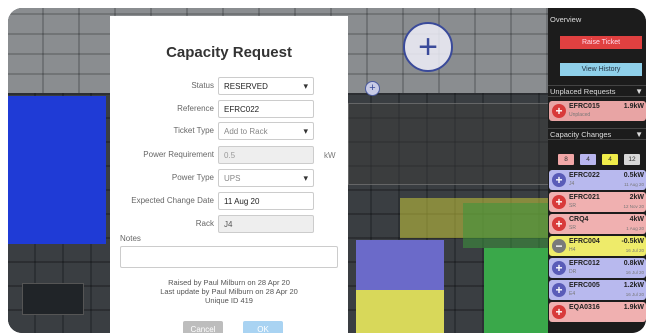 This screenshot has width=654, height=333. What do you see at coordinates (204, 223) in the screenshot?
I see `rack-label: Rack` at bounding box center [204, 223].